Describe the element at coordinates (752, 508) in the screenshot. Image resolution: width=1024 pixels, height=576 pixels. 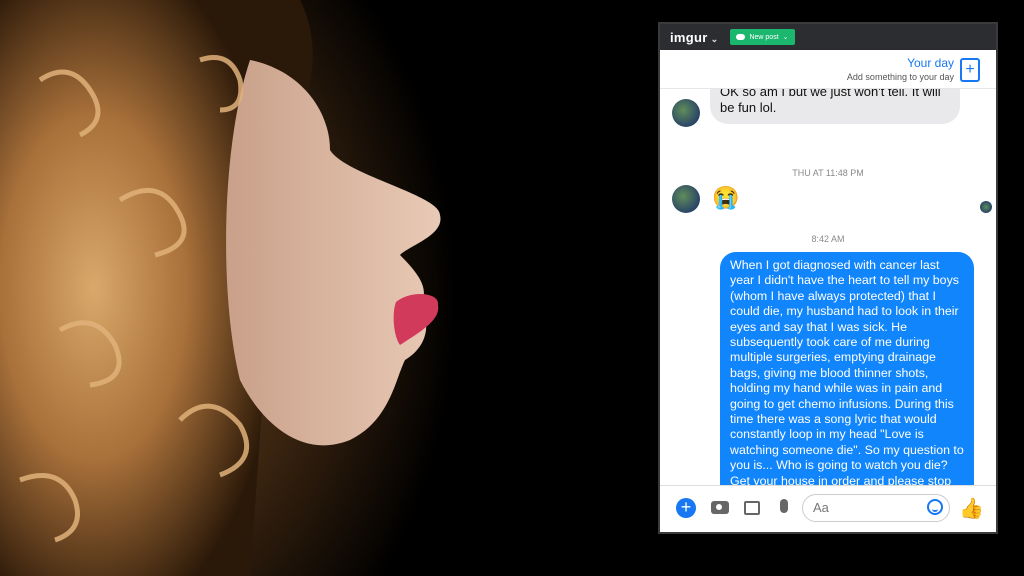
I see `image-icon` at that location.